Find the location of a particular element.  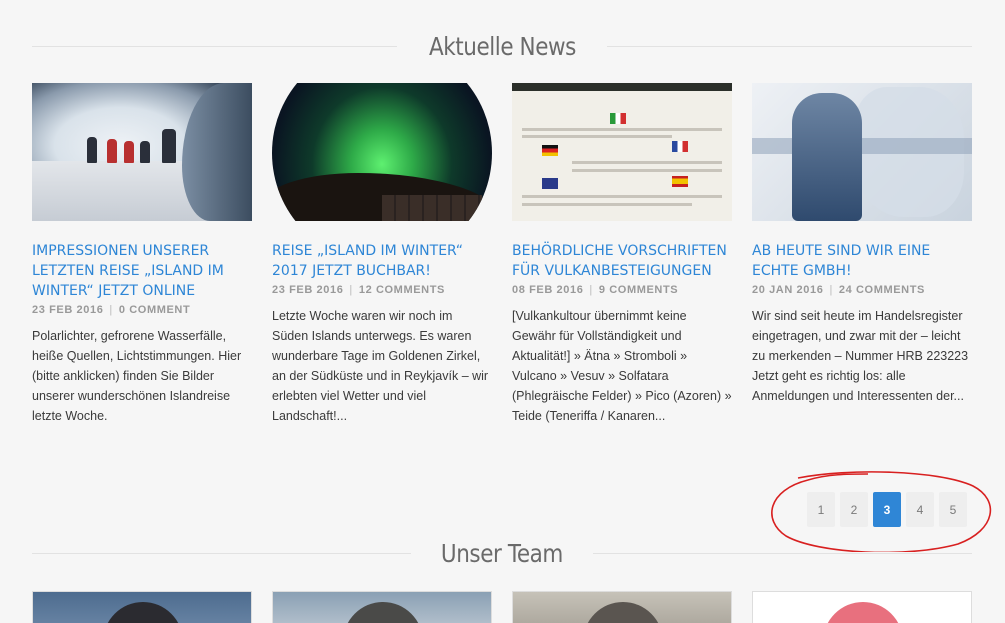

news-section-heading: Aktuelle News is located at coordinates (502, 46).